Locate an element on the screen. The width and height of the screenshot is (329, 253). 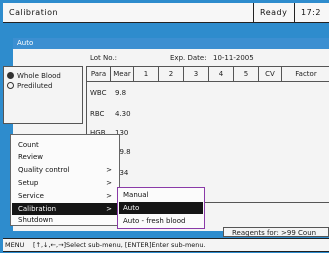
column-header: 3 is located at coordinates (196, 74).